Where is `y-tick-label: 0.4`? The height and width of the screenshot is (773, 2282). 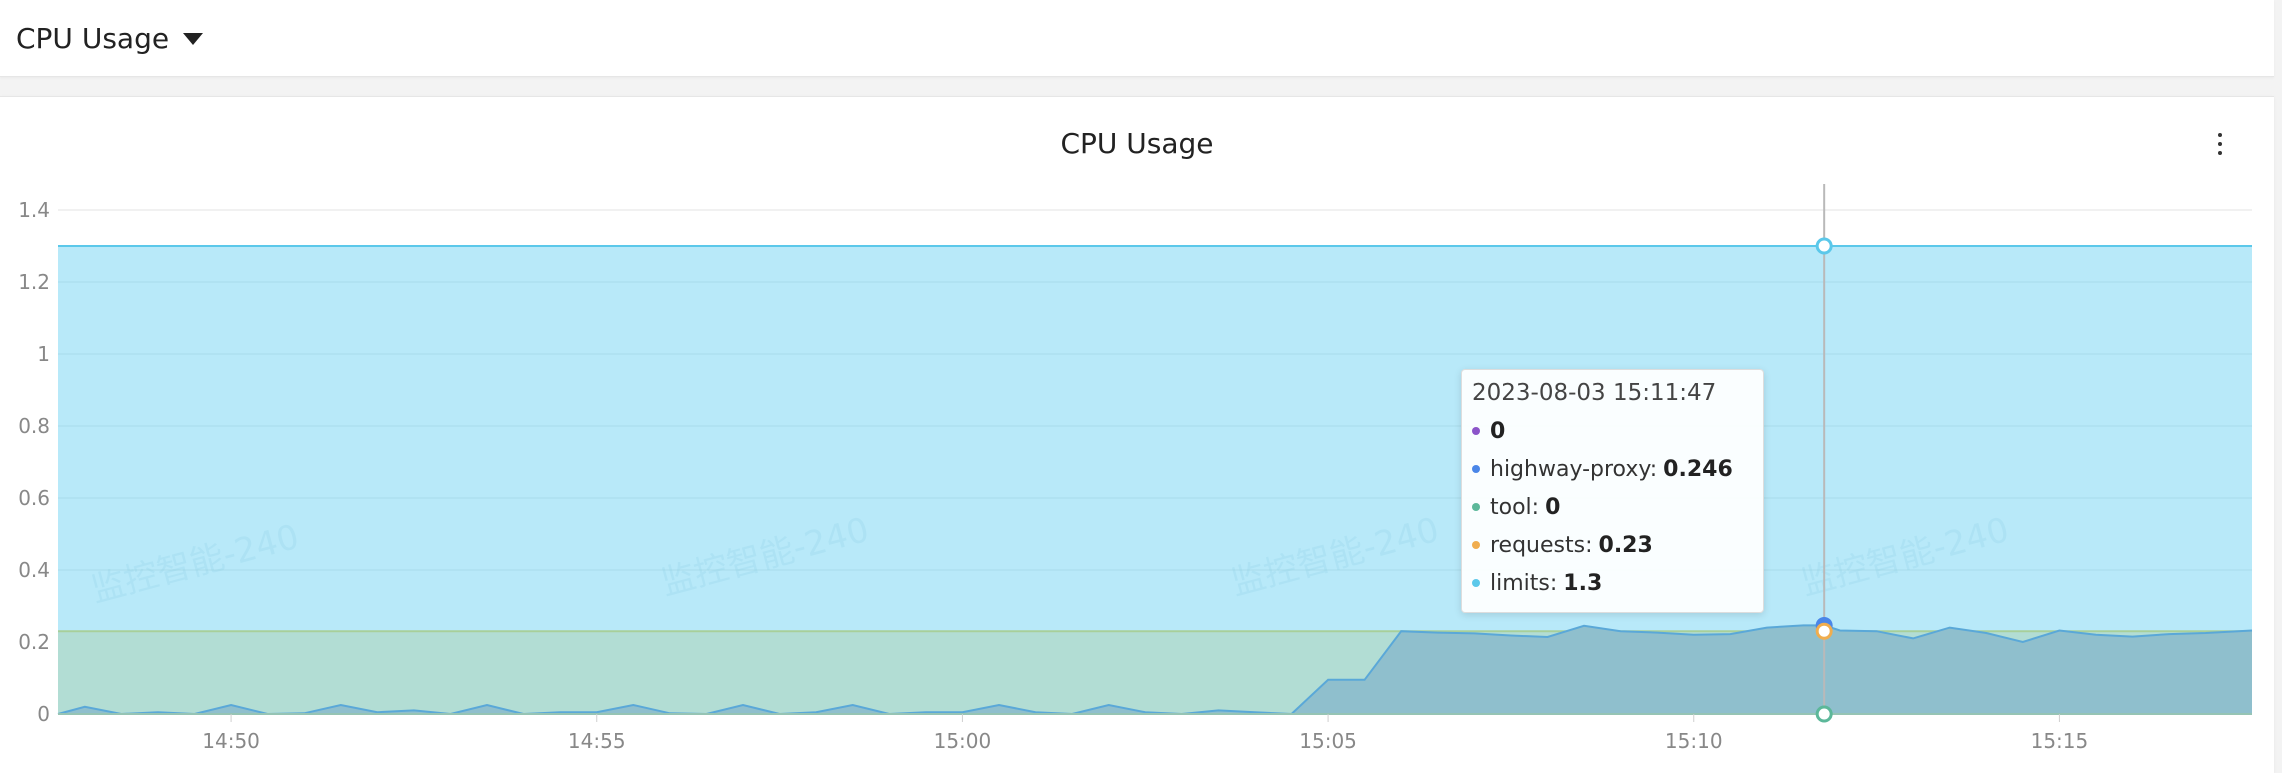 y-tick-label: 0.4 is located at coordinates (34, 570).